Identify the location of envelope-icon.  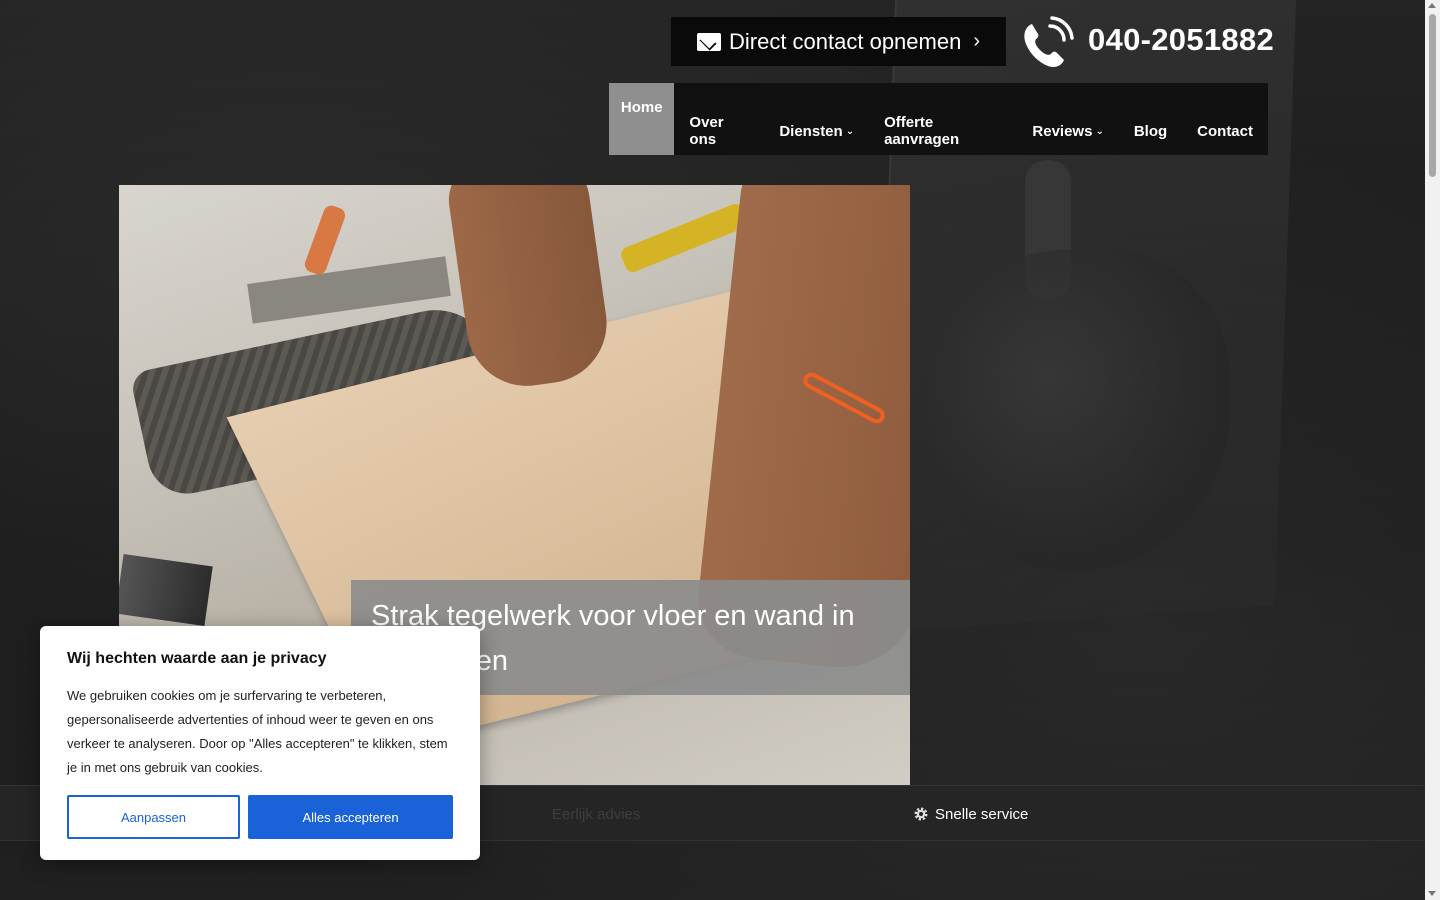
(708, 41).